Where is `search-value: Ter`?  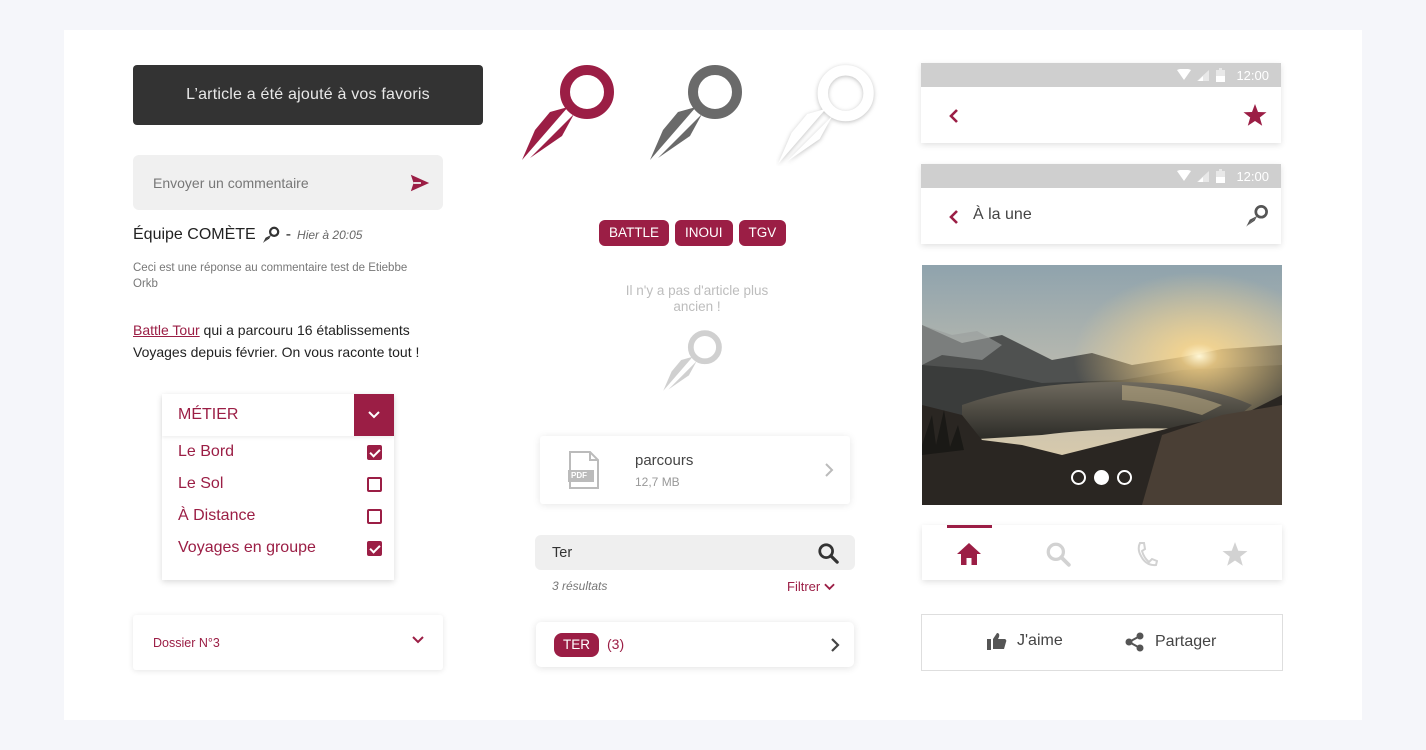 search-value: Ter is located at coordinates (562, 552).